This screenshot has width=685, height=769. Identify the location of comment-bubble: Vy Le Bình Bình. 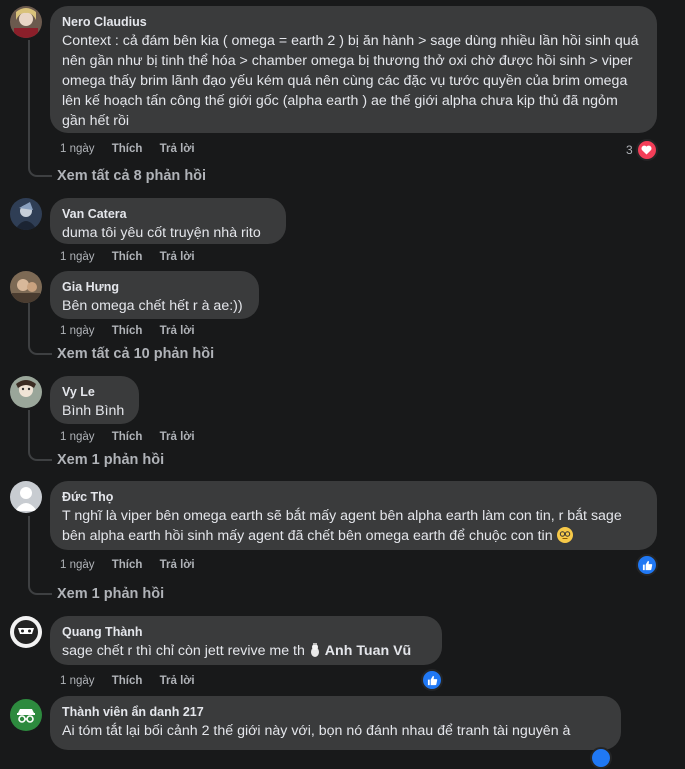
(94, 400).